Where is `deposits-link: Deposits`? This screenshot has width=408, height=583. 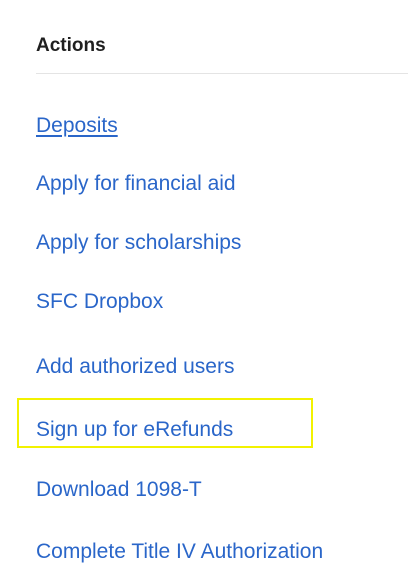 deposits-link: Deposits is located at coordinates (77, 126).